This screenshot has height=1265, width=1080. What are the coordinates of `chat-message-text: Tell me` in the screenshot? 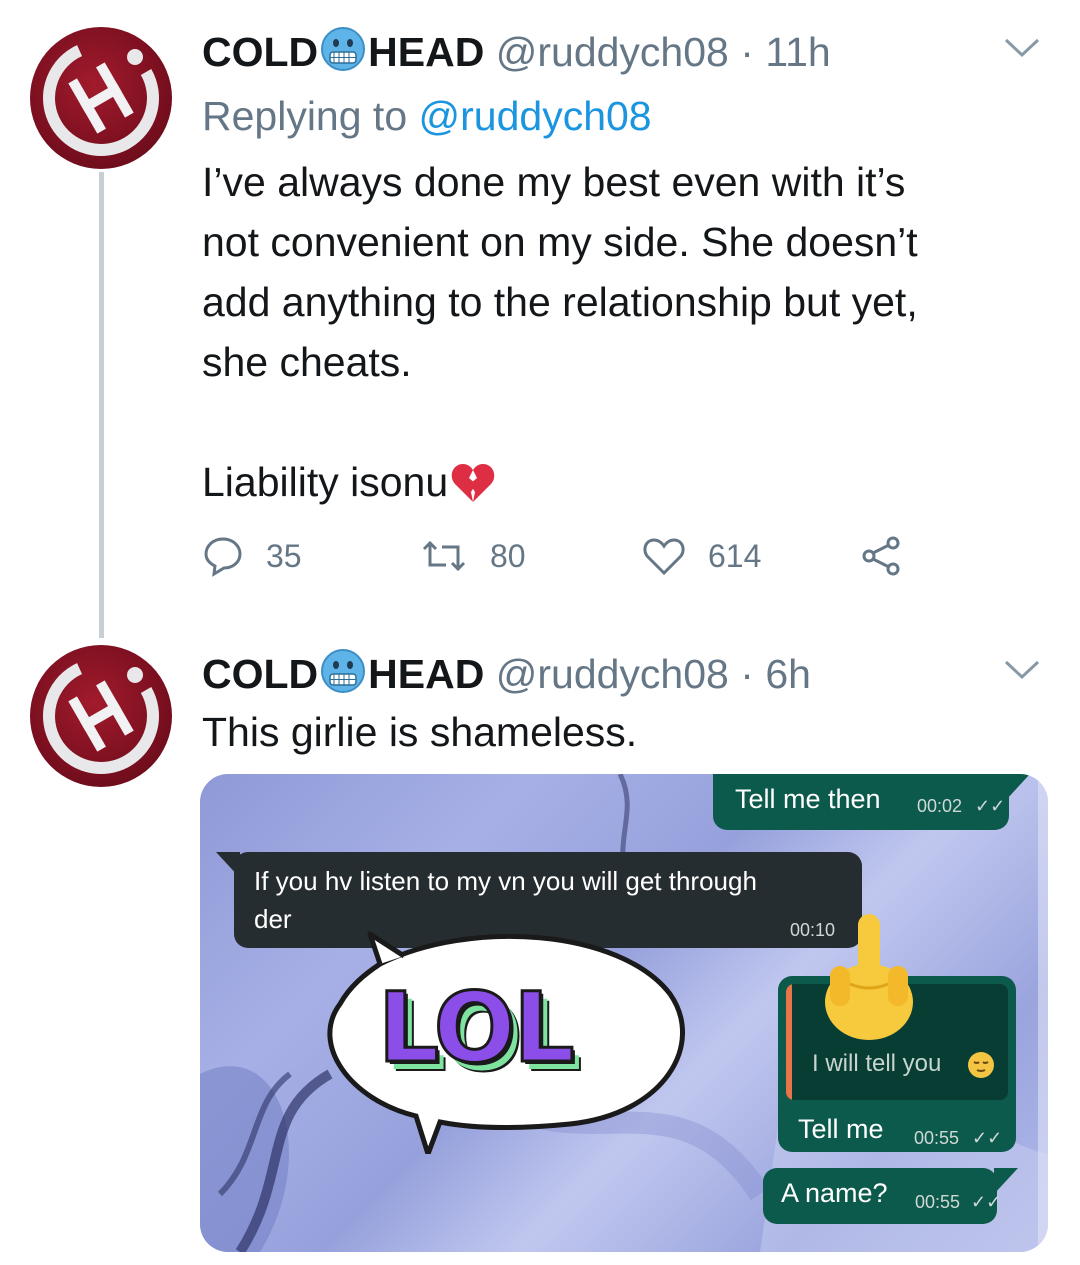 It's located at (841, 1129).